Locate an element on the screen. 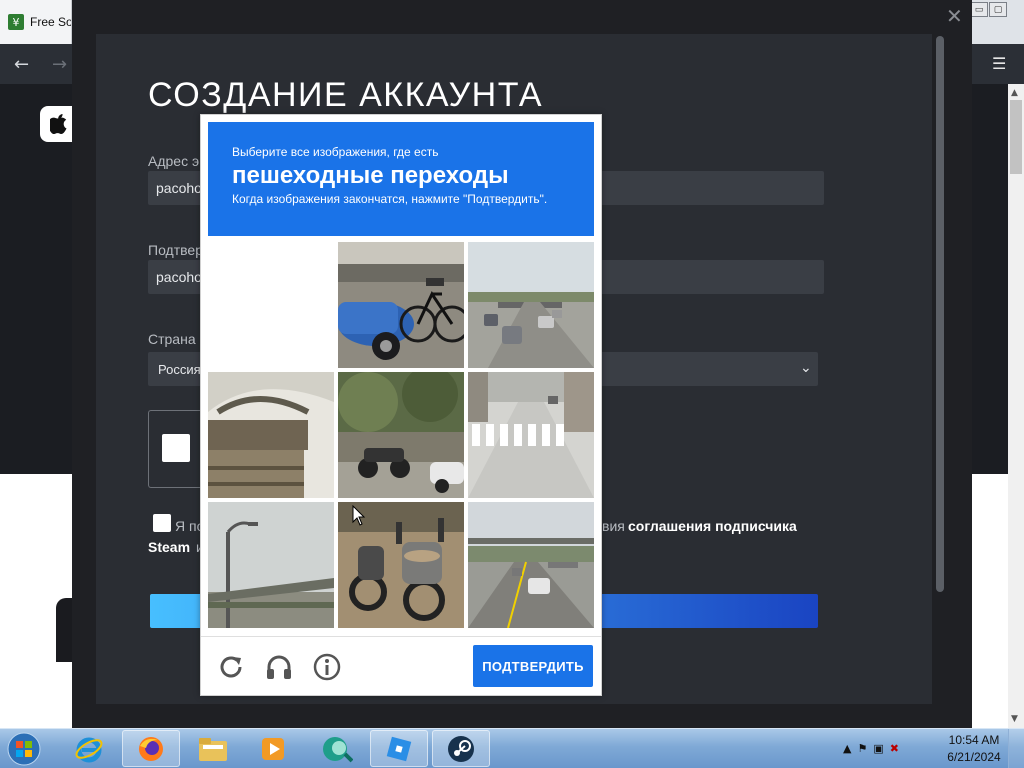 Image resolution: width=1024 pixels, height=768 pixels. taskbar-roblox is located at coordinates (399, 748).